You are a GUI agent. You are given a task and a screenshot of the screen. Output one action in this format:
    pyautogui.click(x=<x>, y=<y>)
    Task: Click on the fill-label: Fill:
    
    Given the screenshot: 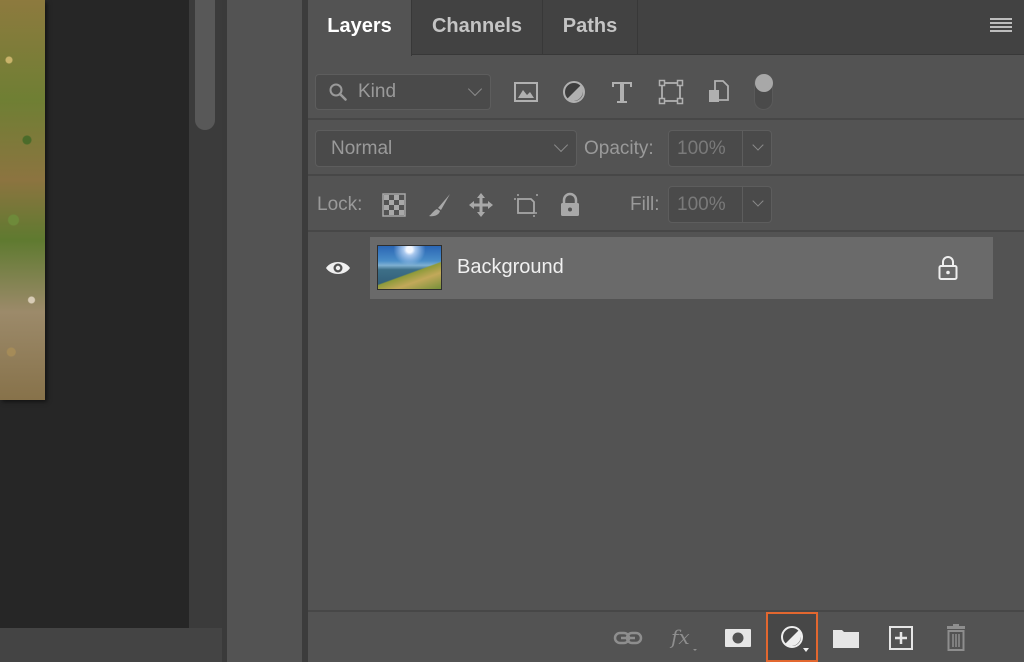 What is the action you would take?
    pyautogui.click(x=645, y=204)
    